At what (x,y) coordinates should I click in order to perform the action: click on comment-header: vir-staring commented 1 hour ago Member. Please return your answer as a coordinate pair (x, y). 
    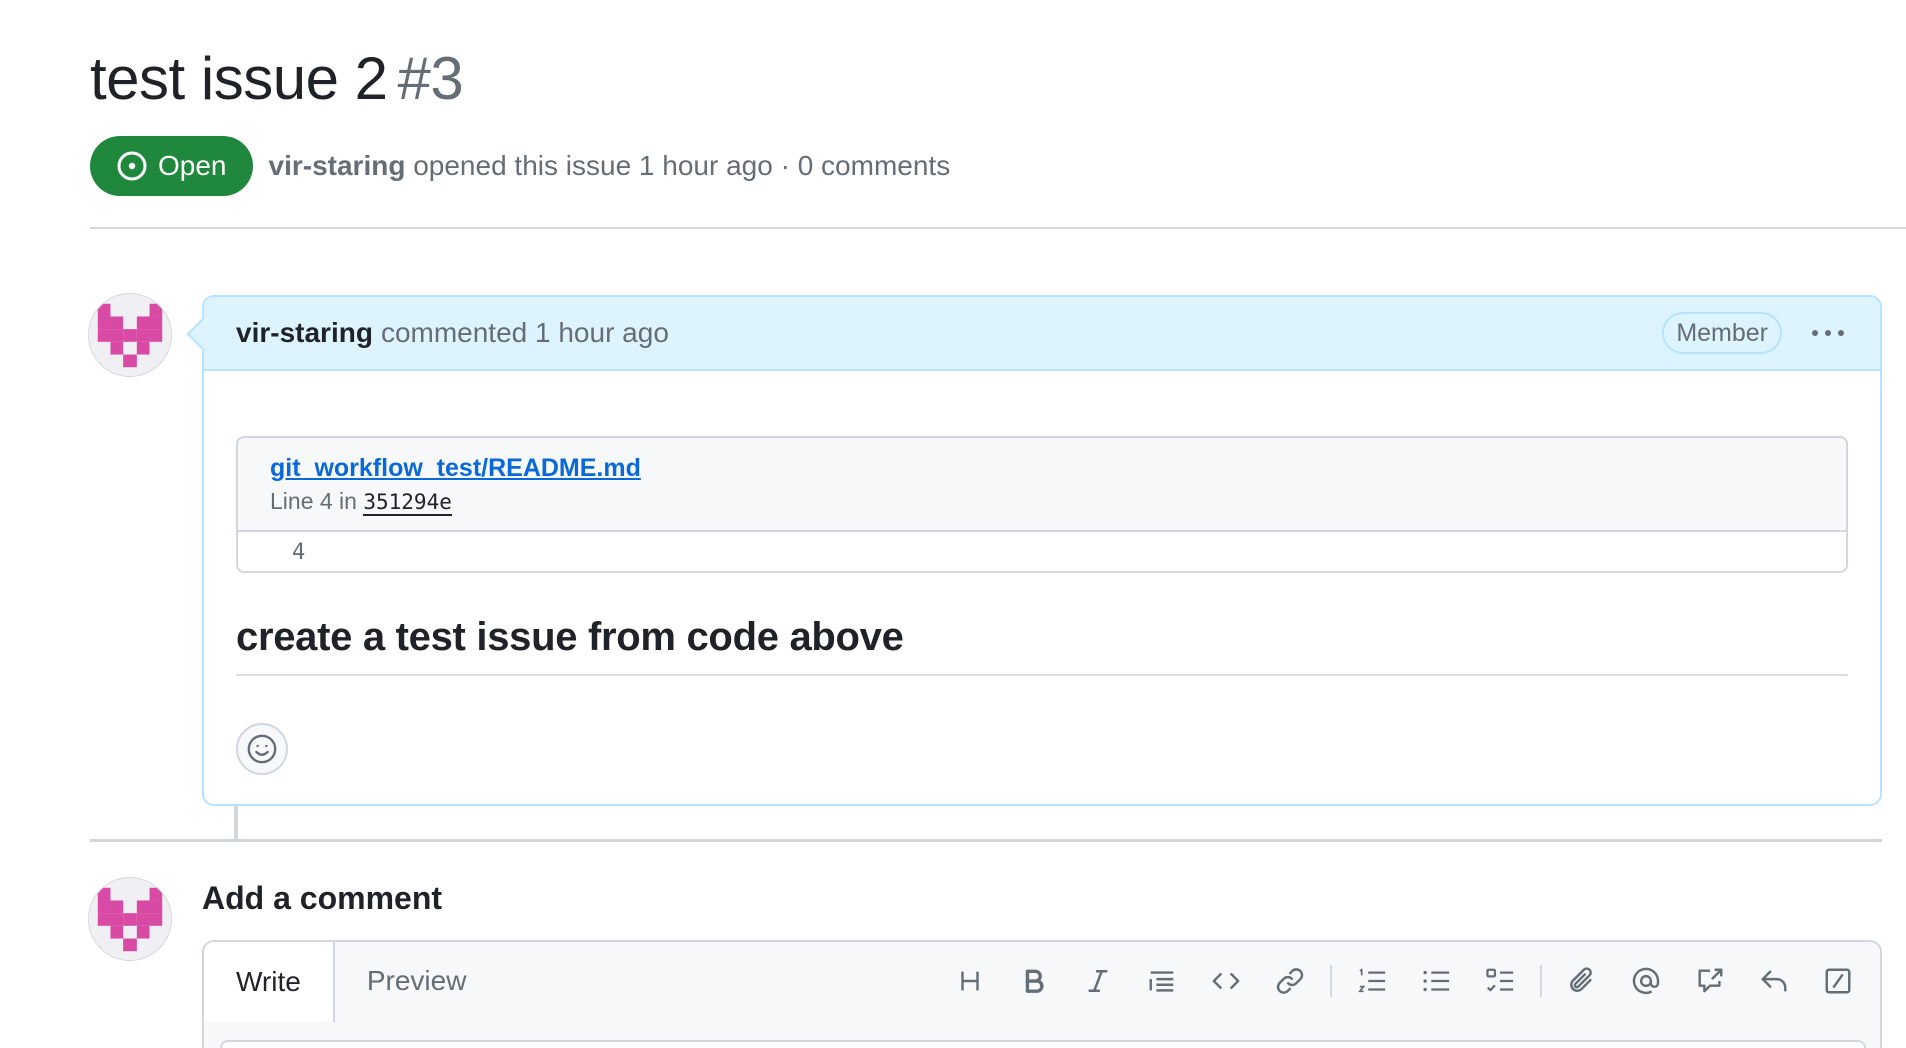
    Looking at the image, I should click on (1042, 334).